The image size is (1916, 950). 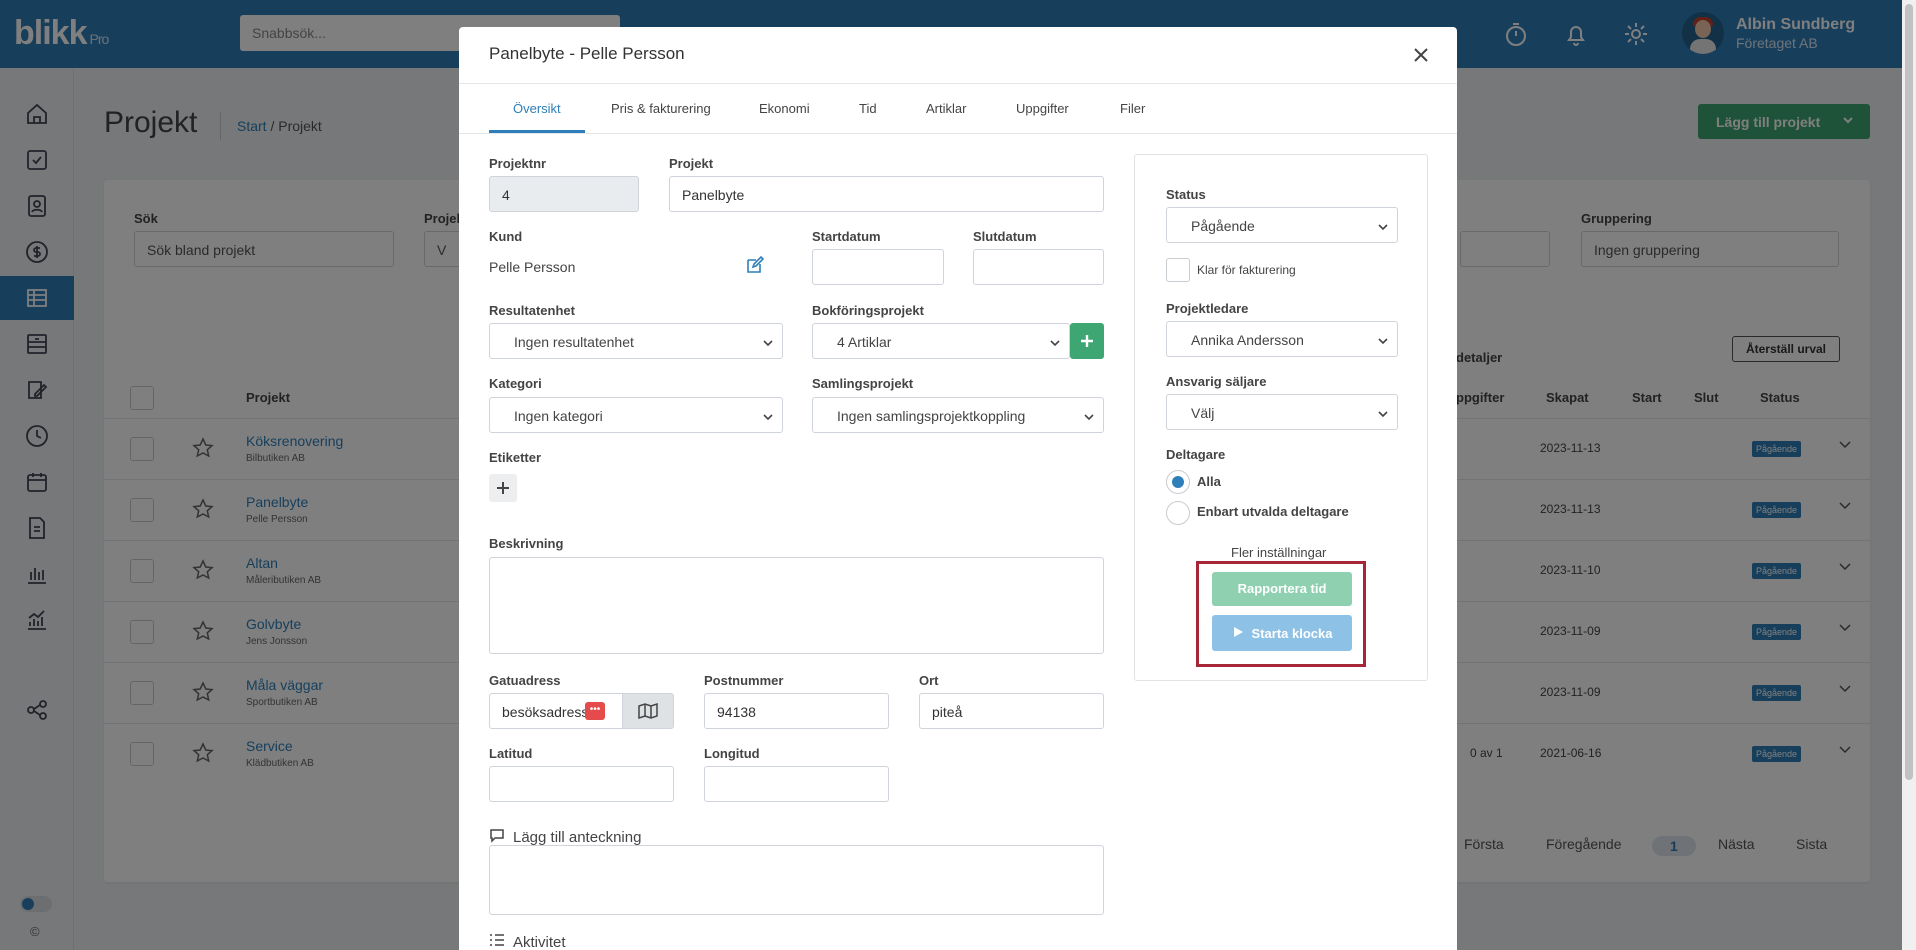 What do you see at coordinates (1282, 339) in the screenshot?
I see `projektledare-select: Annika Andersson` at bounding box center [1282, 339].